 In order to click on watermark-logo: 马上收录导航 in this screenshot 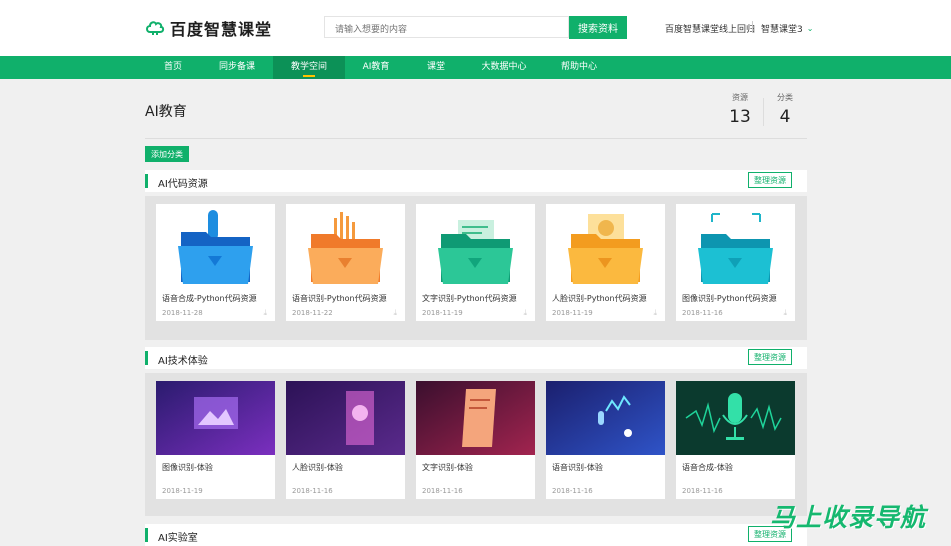, I will do `click(848, 517)`.